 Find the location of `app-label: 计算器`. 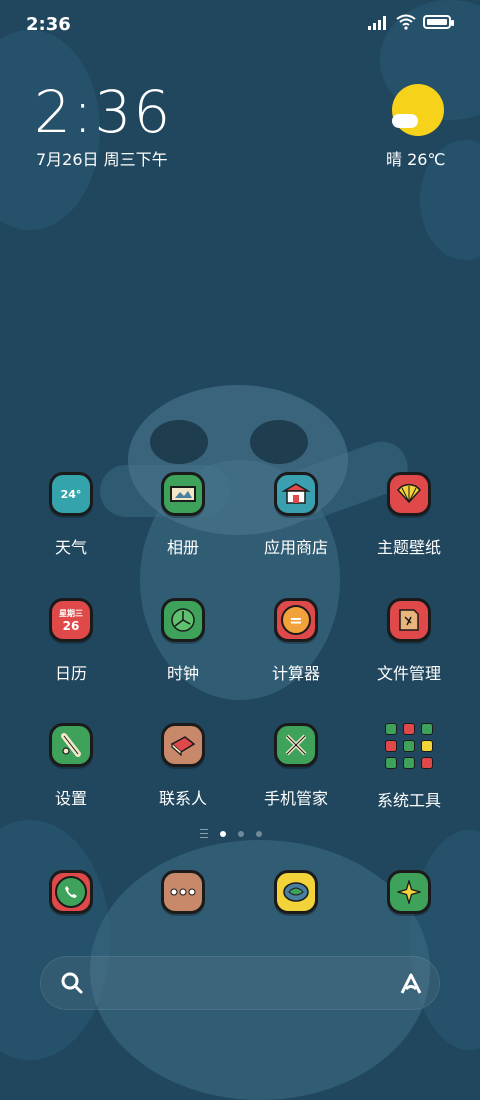

app-label: 计算器 is located at coordinates (295, 673).